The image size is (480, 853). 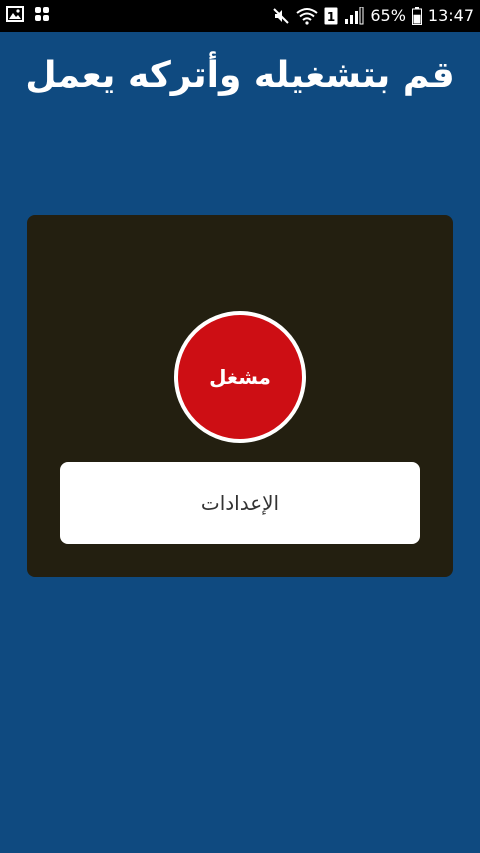 I want to click on sim-1-icon: 1, so click(x=331, y=16).